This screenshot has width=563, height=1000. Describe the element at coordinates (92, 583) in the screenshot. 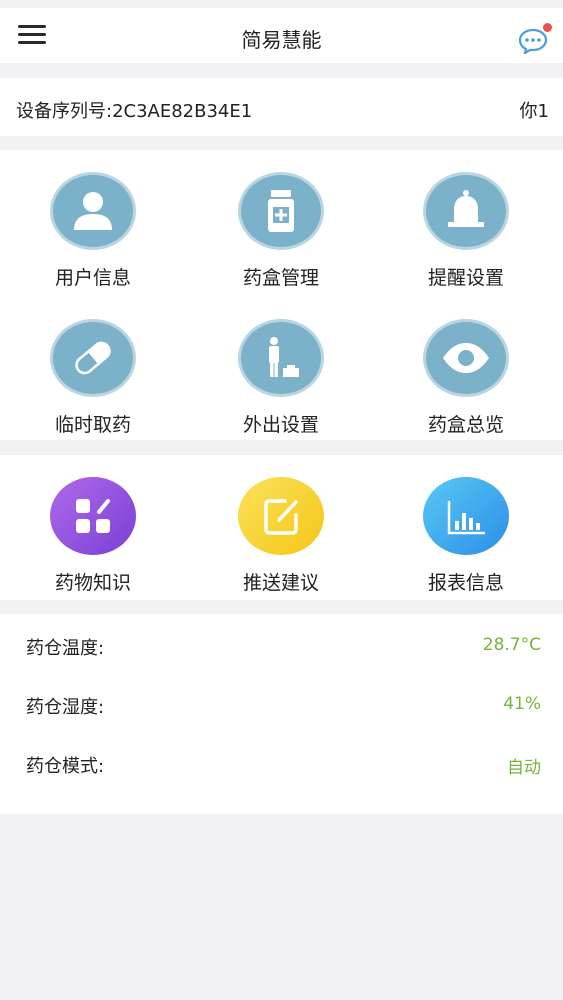

I see `tile-label: 药物知识` at that location.